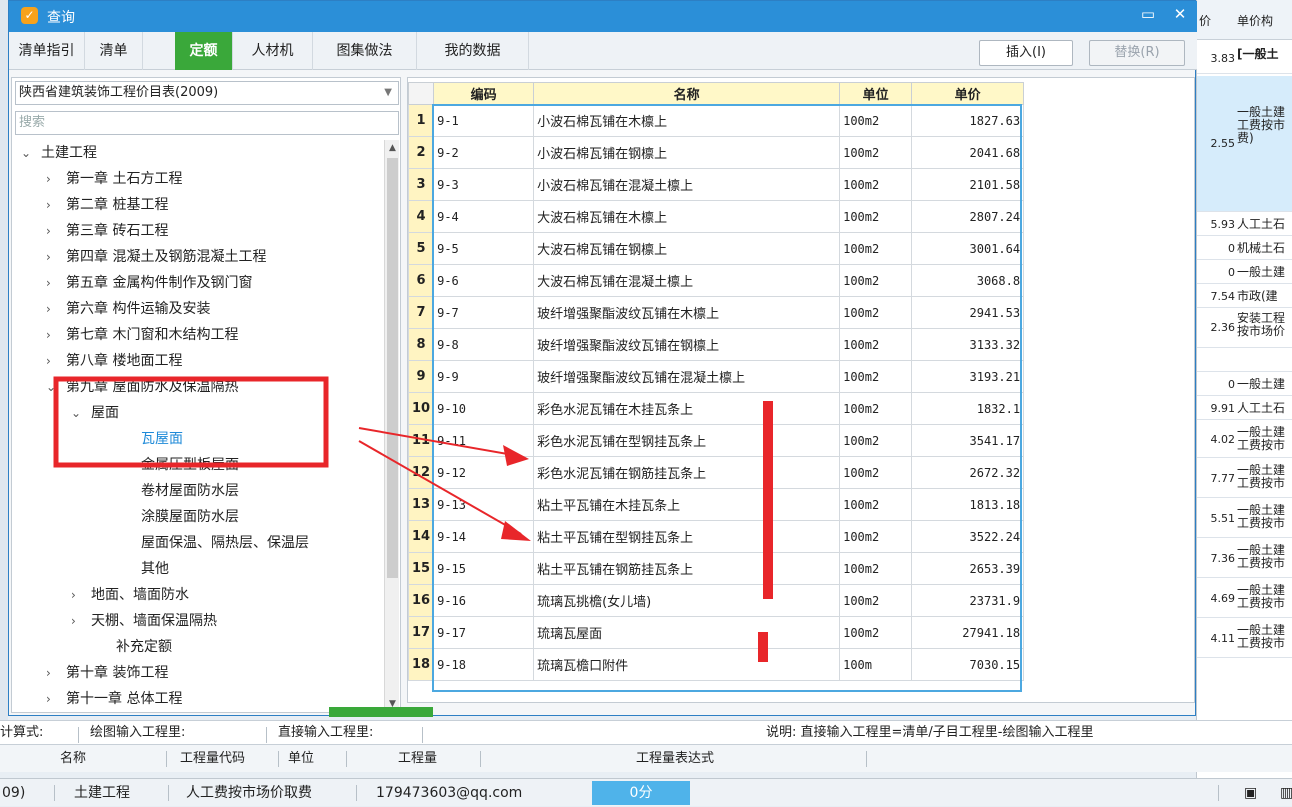 The height and width of the screenshot is (807, 1292). What do you see at coordinates (1223, 598) in the screenshot?
I see `background-row-value: 4.69` at bounding box center [1223, 598].